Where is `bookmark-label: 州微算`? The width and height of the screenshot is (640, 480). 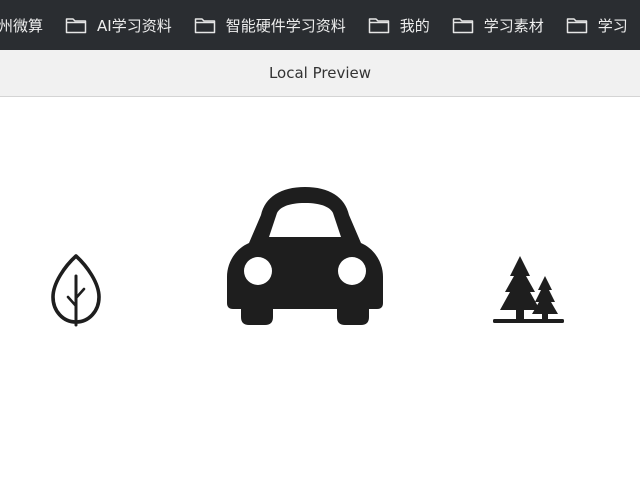 bookmark-label: 州微算 is located at coordinates (22, 25).